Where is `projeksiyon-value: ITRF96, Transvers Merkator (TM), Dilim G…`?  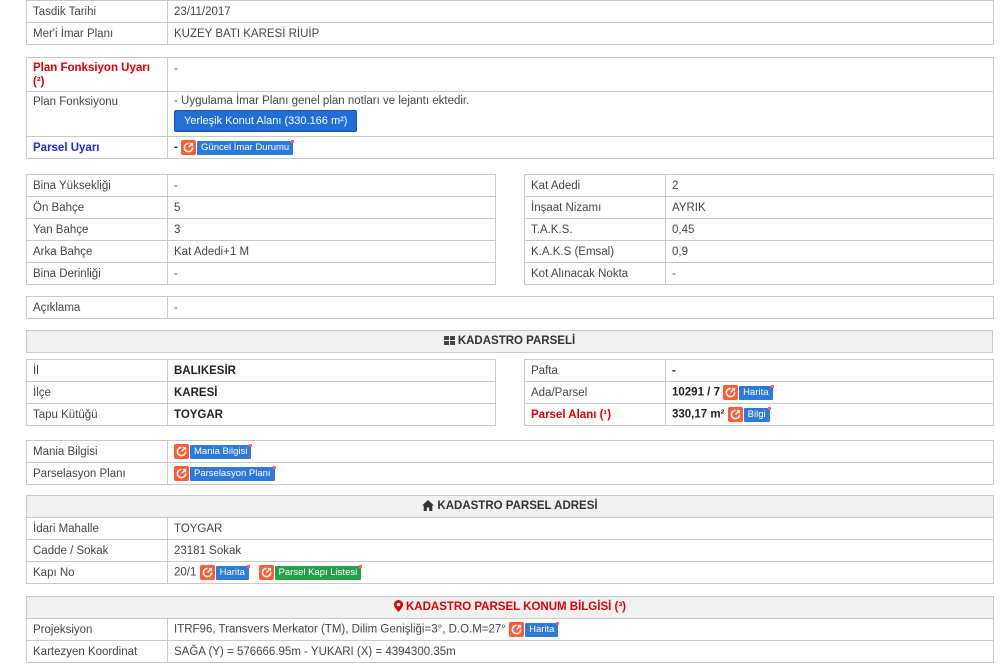
projeksiyon-value: ITRF96, Transvers Merkator (TM), Dilim G… is located at coordinates (340, 629).